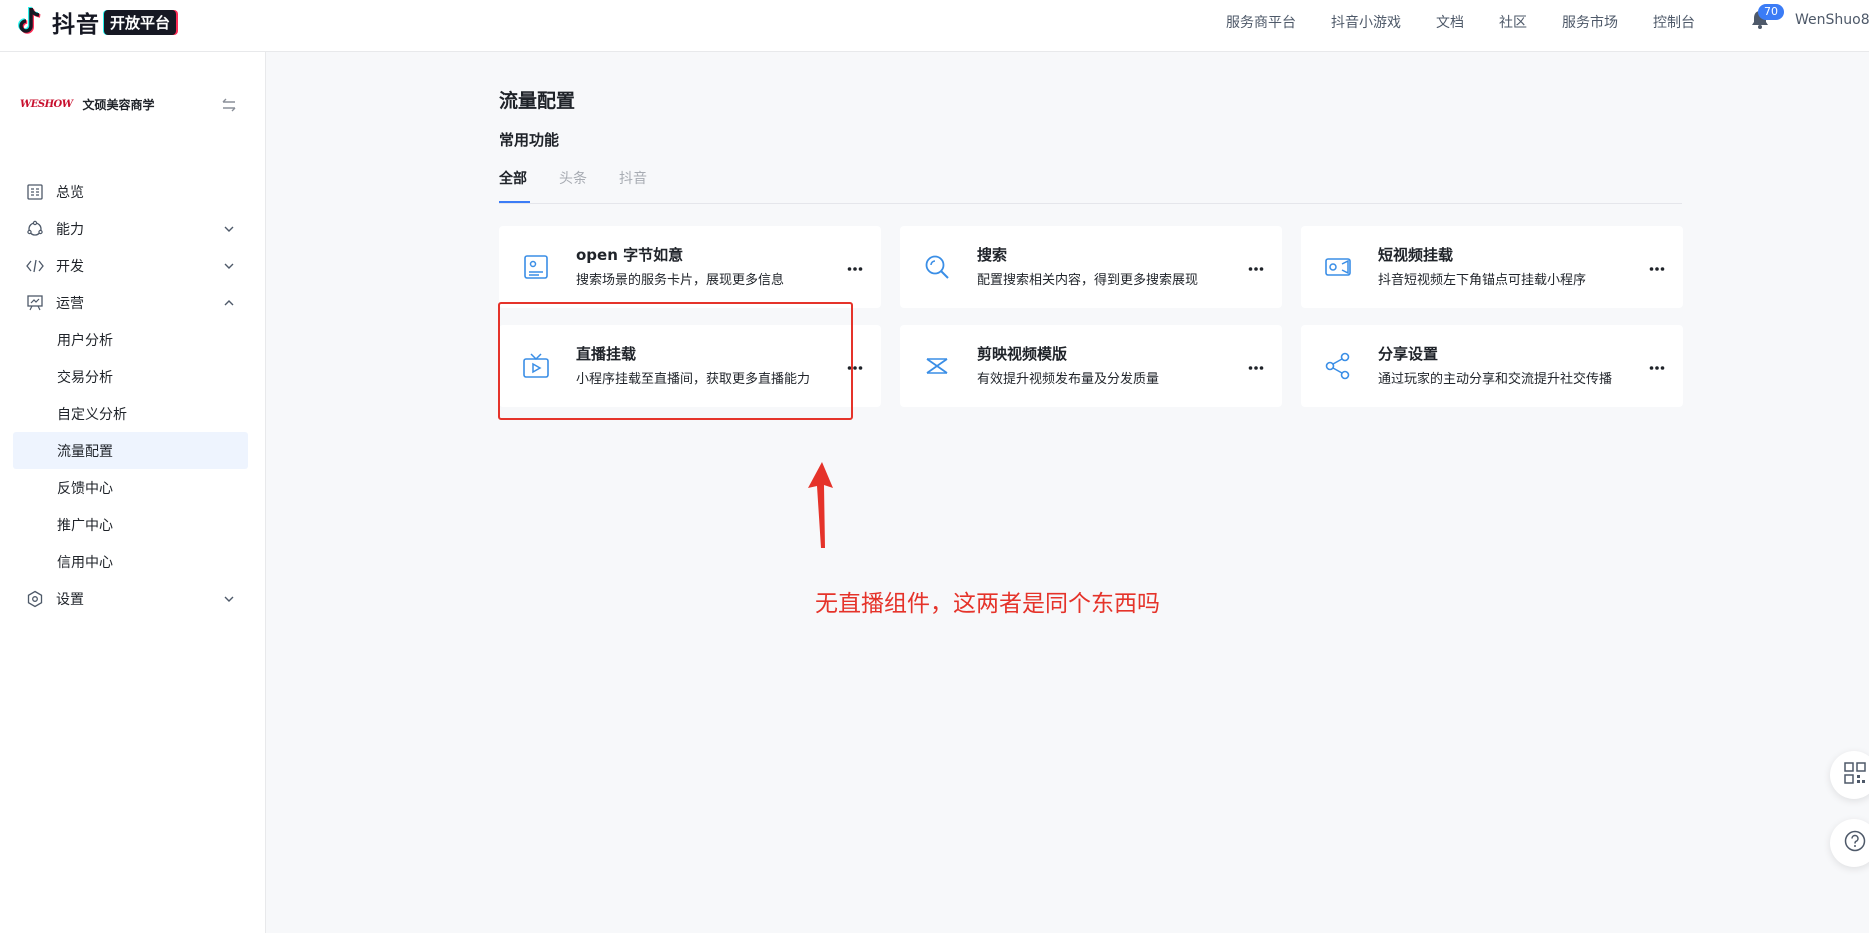 The height and width of the screenshot is (933, 1869). Describe the element at coordinates (130, 228) in the screenshot. I see `sidebar-item-capability: 能力` at that location.